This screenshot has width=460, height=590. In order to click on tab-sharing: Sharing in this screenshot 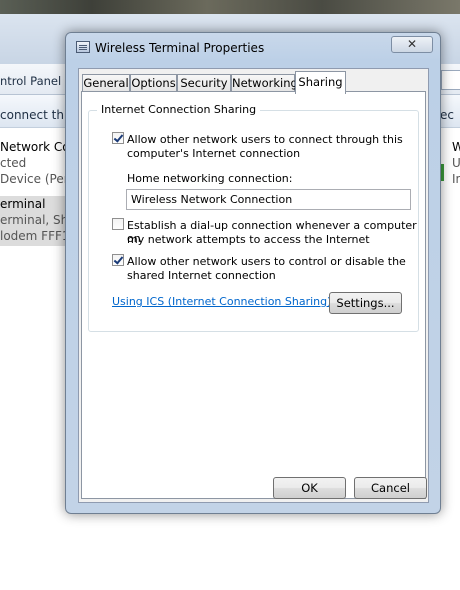, I will do `click(320, 82)`.